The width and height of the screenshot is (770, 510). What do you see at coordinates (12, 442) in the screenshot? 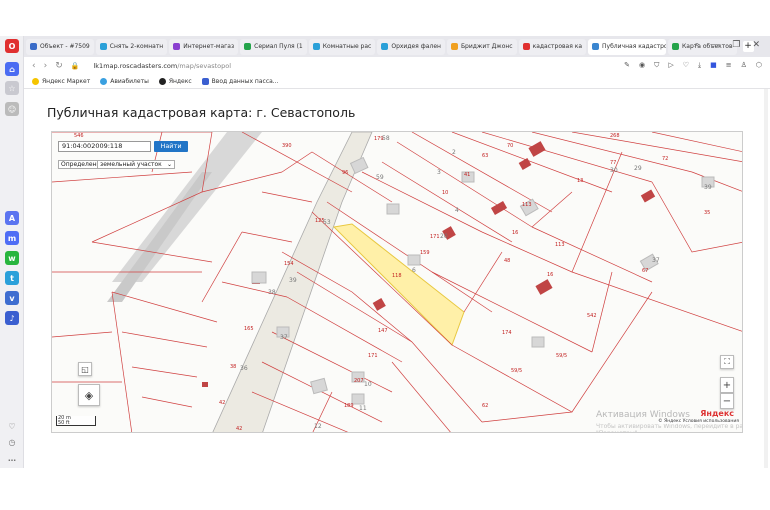
I see `history-icon: ◷` at bounding box center [12, 442].